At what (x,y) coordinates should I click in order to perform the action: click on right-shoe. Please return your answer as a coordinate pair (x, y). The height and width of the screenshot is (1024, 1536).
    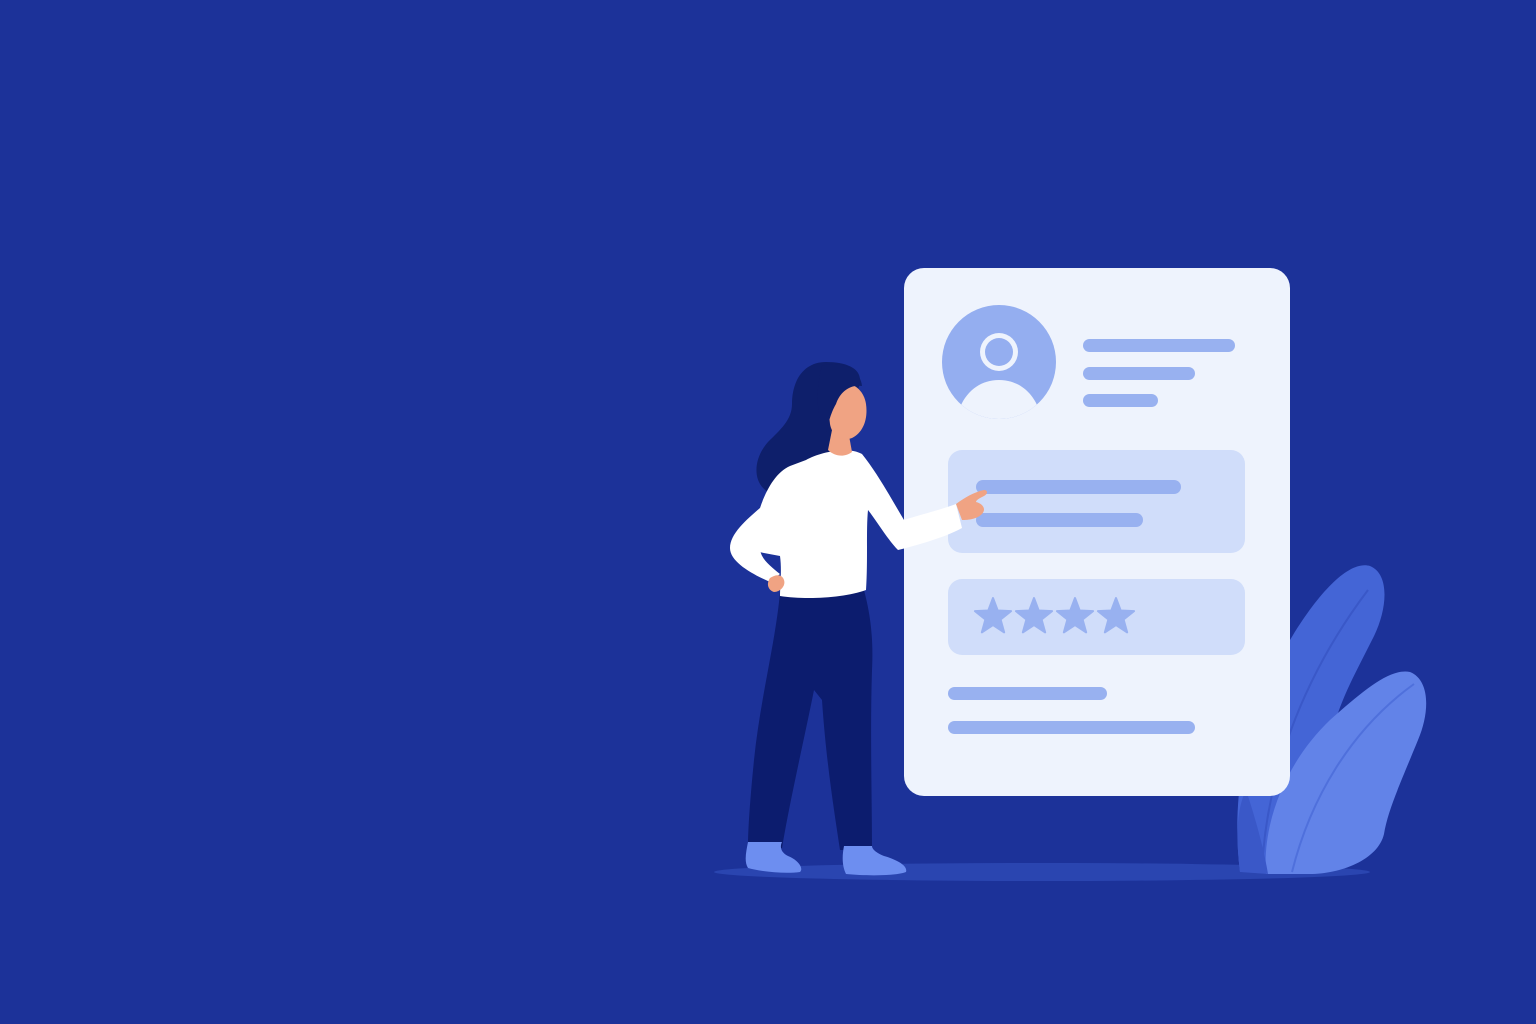
    Looking at the image, I should click on (874, 861).